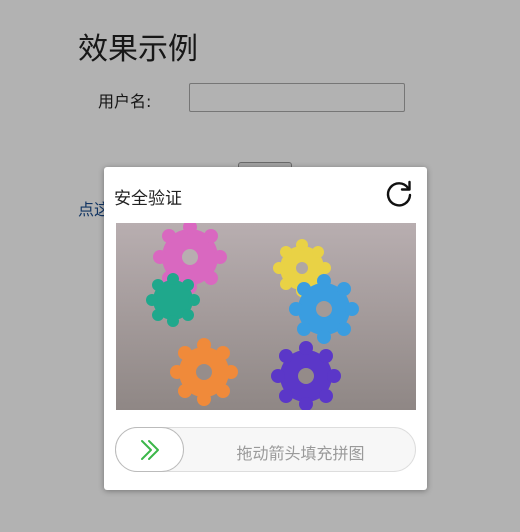 This screenshot has height=532, width=520. What do you see at coordinates (265, 449) in the screenshot?
I see `slider-track: 拖动箭头填充拼图` at bounding box center [265, 449].